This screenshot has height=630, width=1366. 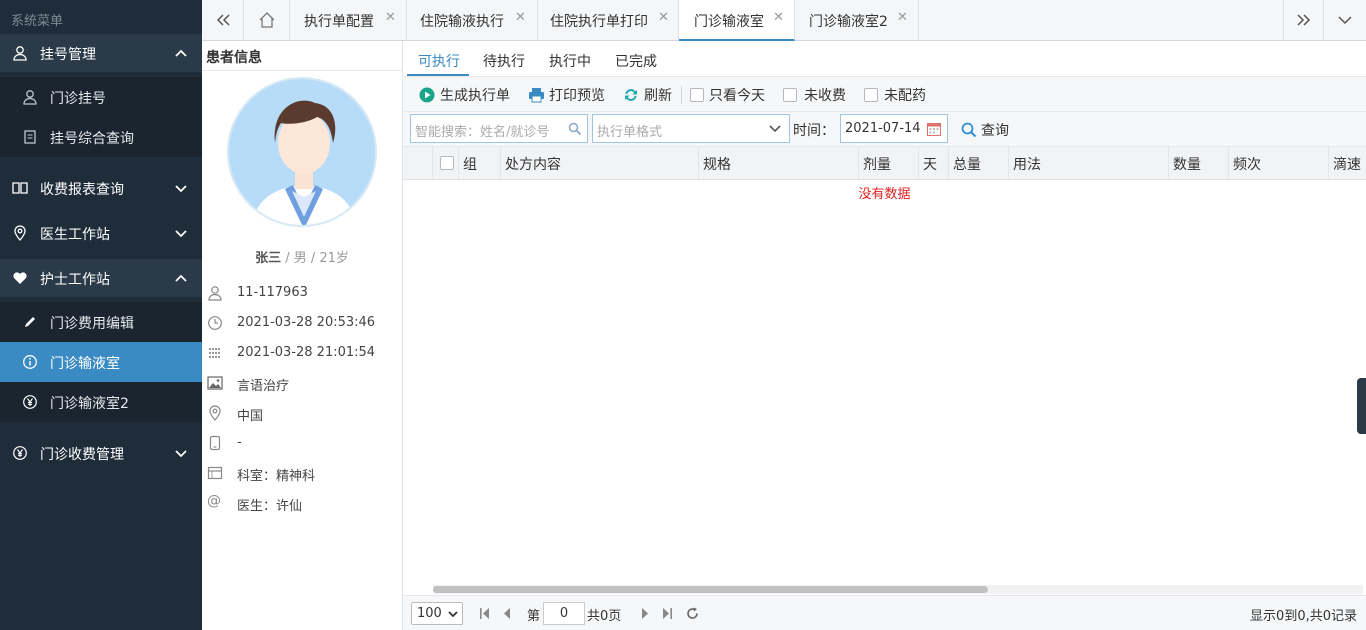 I want to click on column-quantity: 数量, so click(x=1199, y=163).